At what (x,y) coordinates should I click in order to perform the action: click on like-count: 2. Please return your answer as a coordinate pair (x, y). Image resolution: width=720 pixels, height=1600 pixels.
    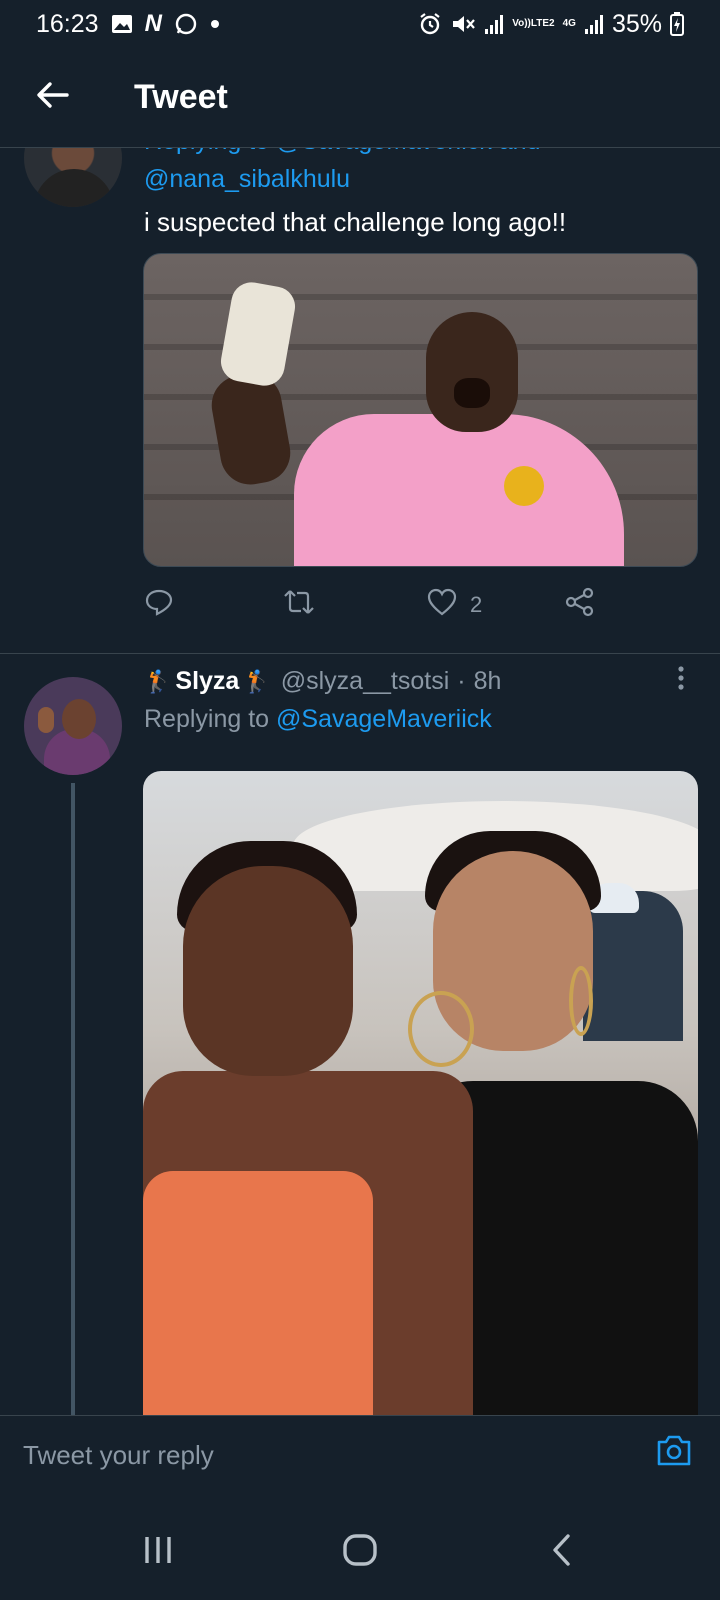
    Looking at the image, I should click on (476, 604).